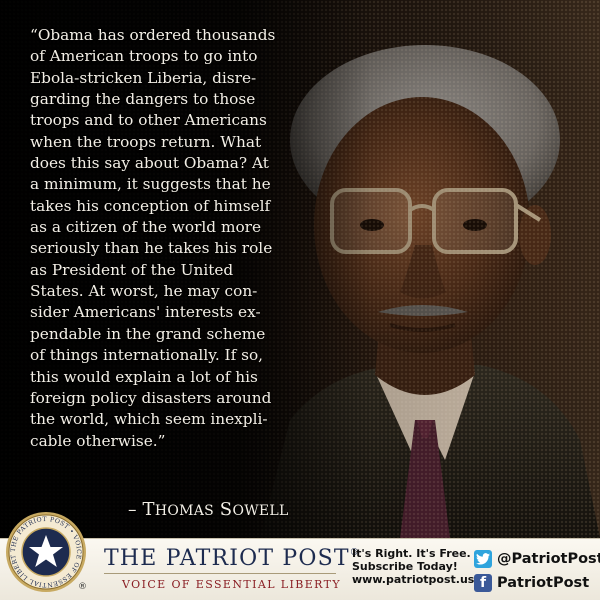  I want to click on quote-line: Ebola-stricken Liberia, disre-, so click(143, 77).